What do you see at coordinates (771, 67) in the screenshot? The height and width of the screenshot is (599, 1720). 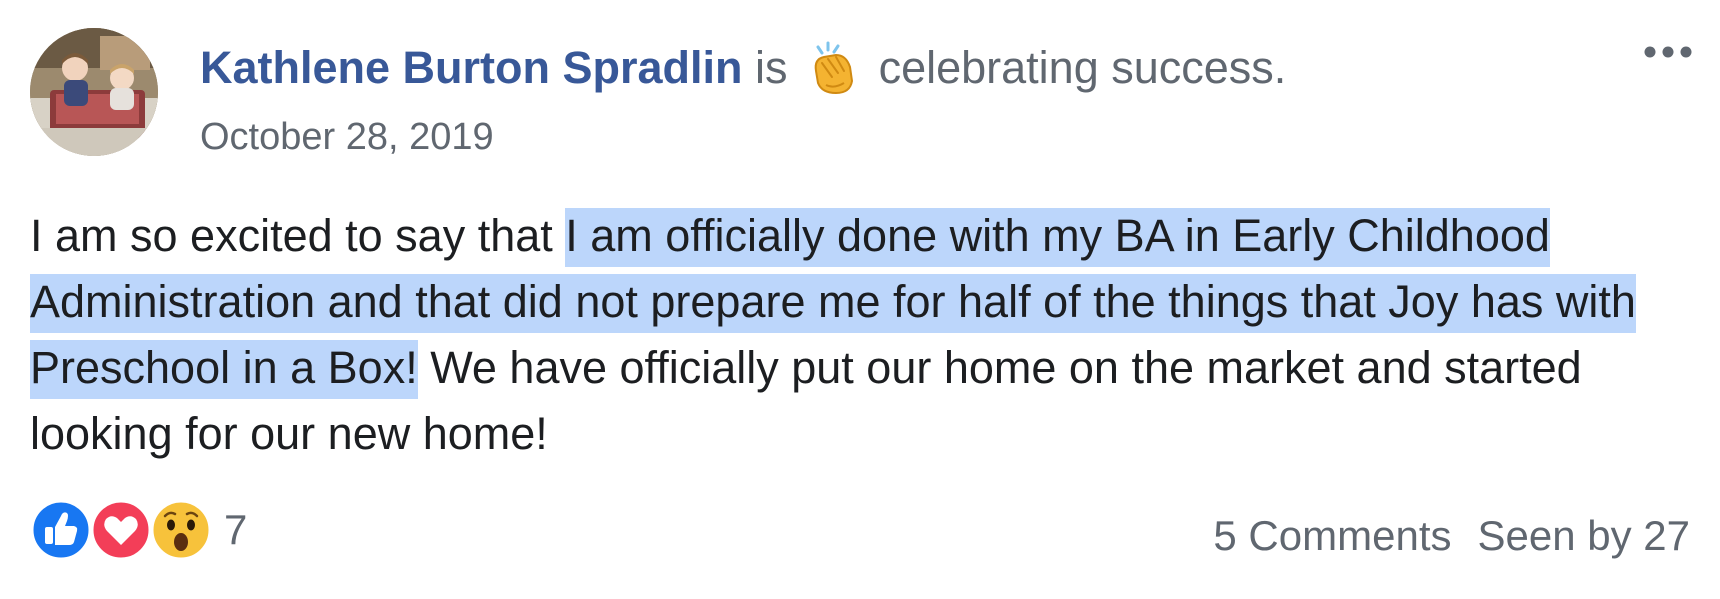 I see `activity-verb: is` at bounding box center [771, 67].